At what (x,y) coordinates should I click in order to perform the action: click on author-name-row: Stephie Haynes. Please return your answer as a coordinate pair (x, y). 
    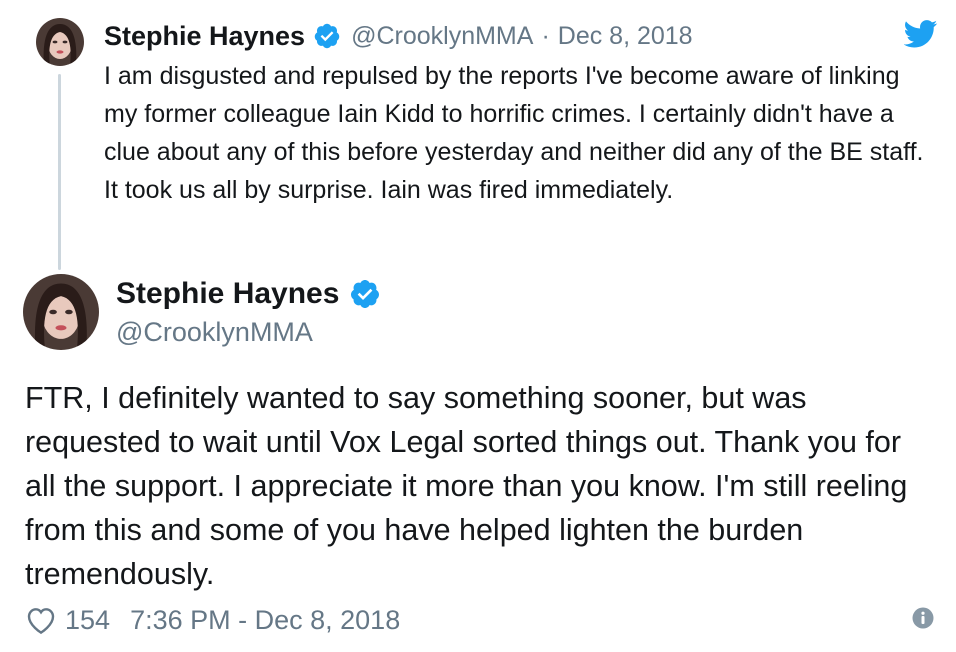
    Looking at the image, I should click on (248, 294).